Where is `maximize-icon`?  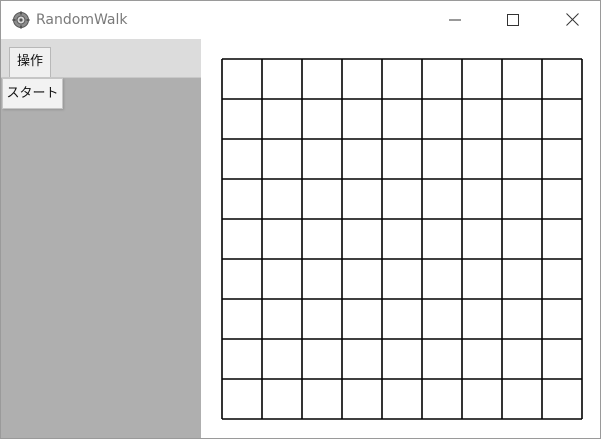 maximize-icon is located at coordinates (513, 20).